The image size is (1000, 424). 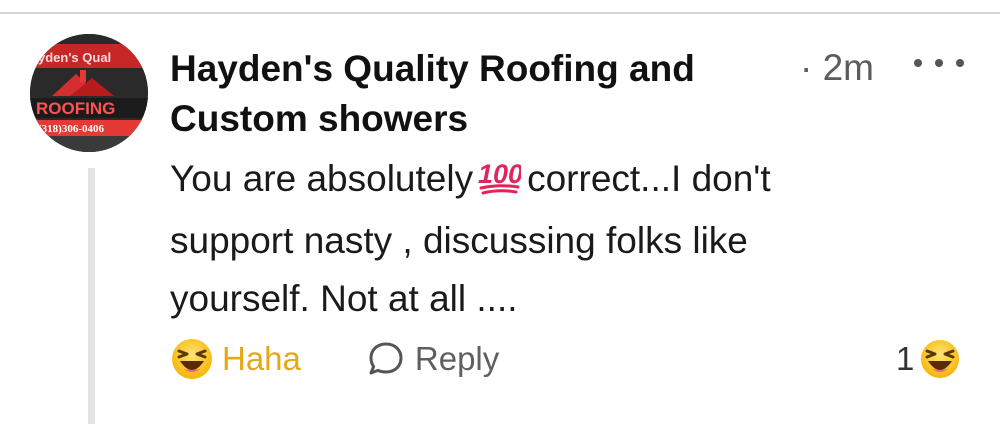 What do you see at coordinates (322, 178) in the screenshot?
I see `comment-text: You are absolutely` at bounding box center [322, 178].